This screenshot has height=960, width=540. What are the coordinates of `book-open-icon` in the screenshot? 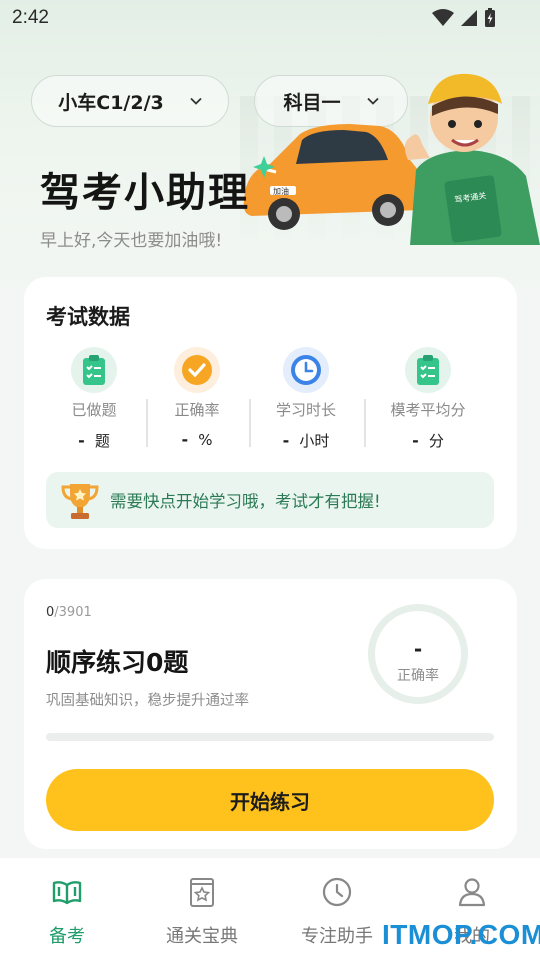 It's located at (67, 893).